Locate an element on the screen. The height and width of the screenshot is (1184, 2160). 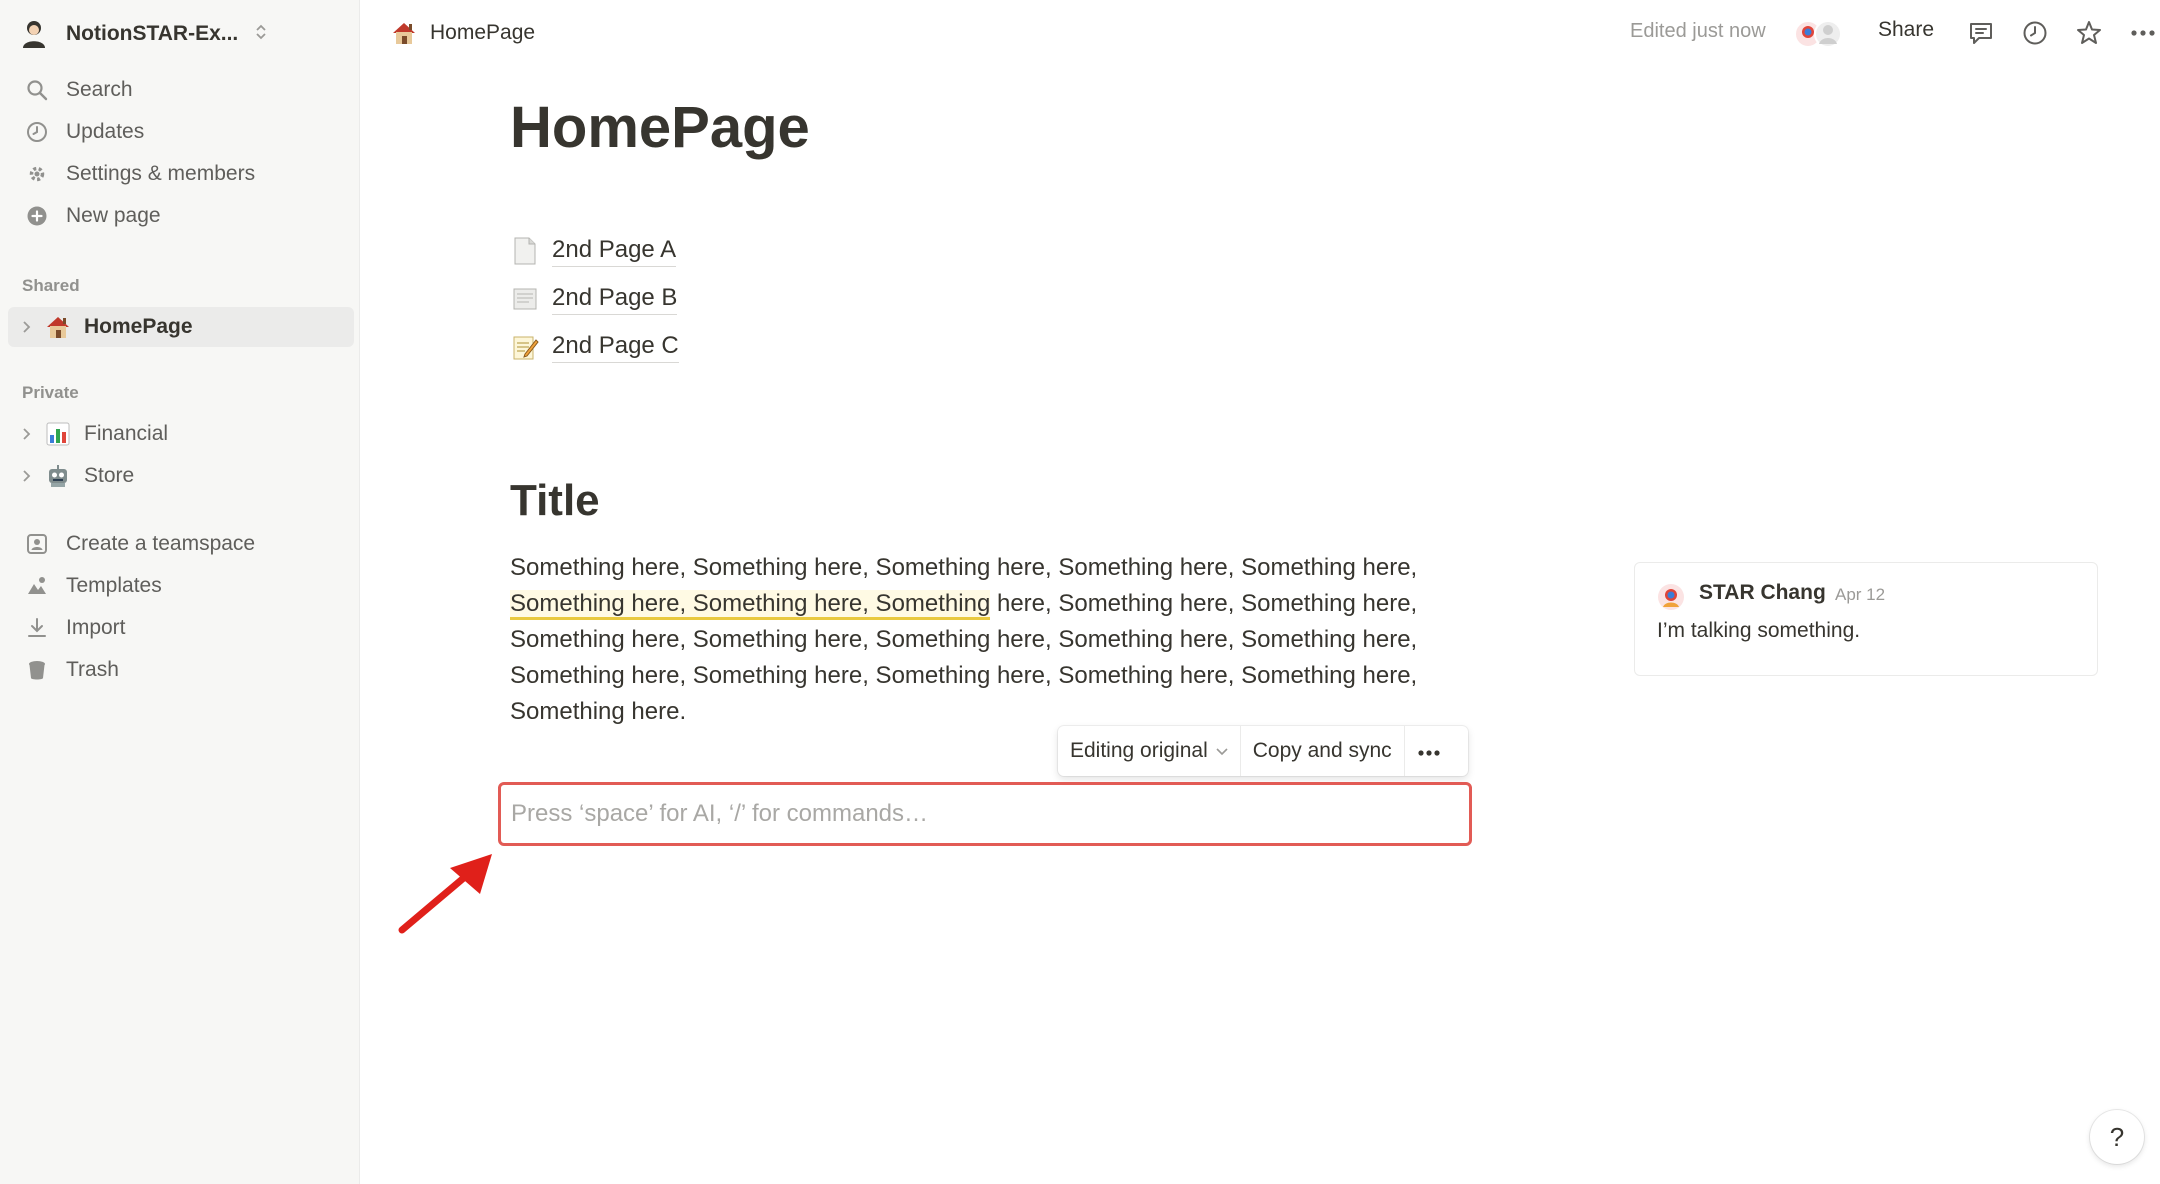
editing-original-label: Editing original is located at coordinates (1139, 750).